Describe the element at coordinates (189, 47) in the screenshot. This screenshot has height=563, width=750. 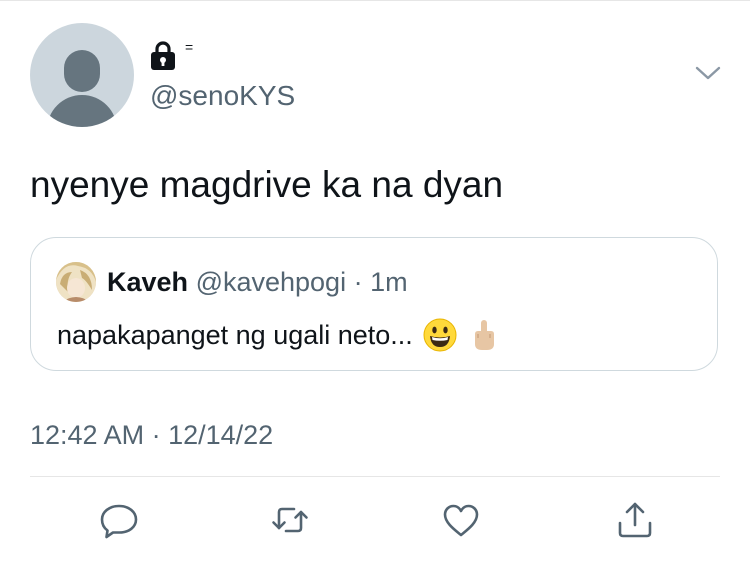
I see `display-name: =` at that location.